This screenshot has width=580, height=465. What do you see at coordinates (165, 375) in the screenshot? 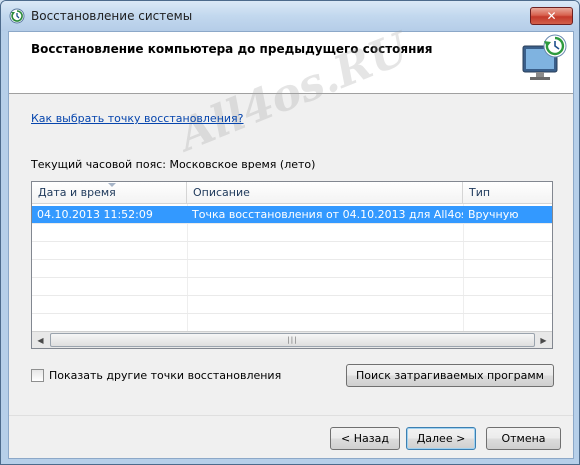
I see `show-more-points-label: Показать другие точки восстановления` at bounding box center [165, 375].